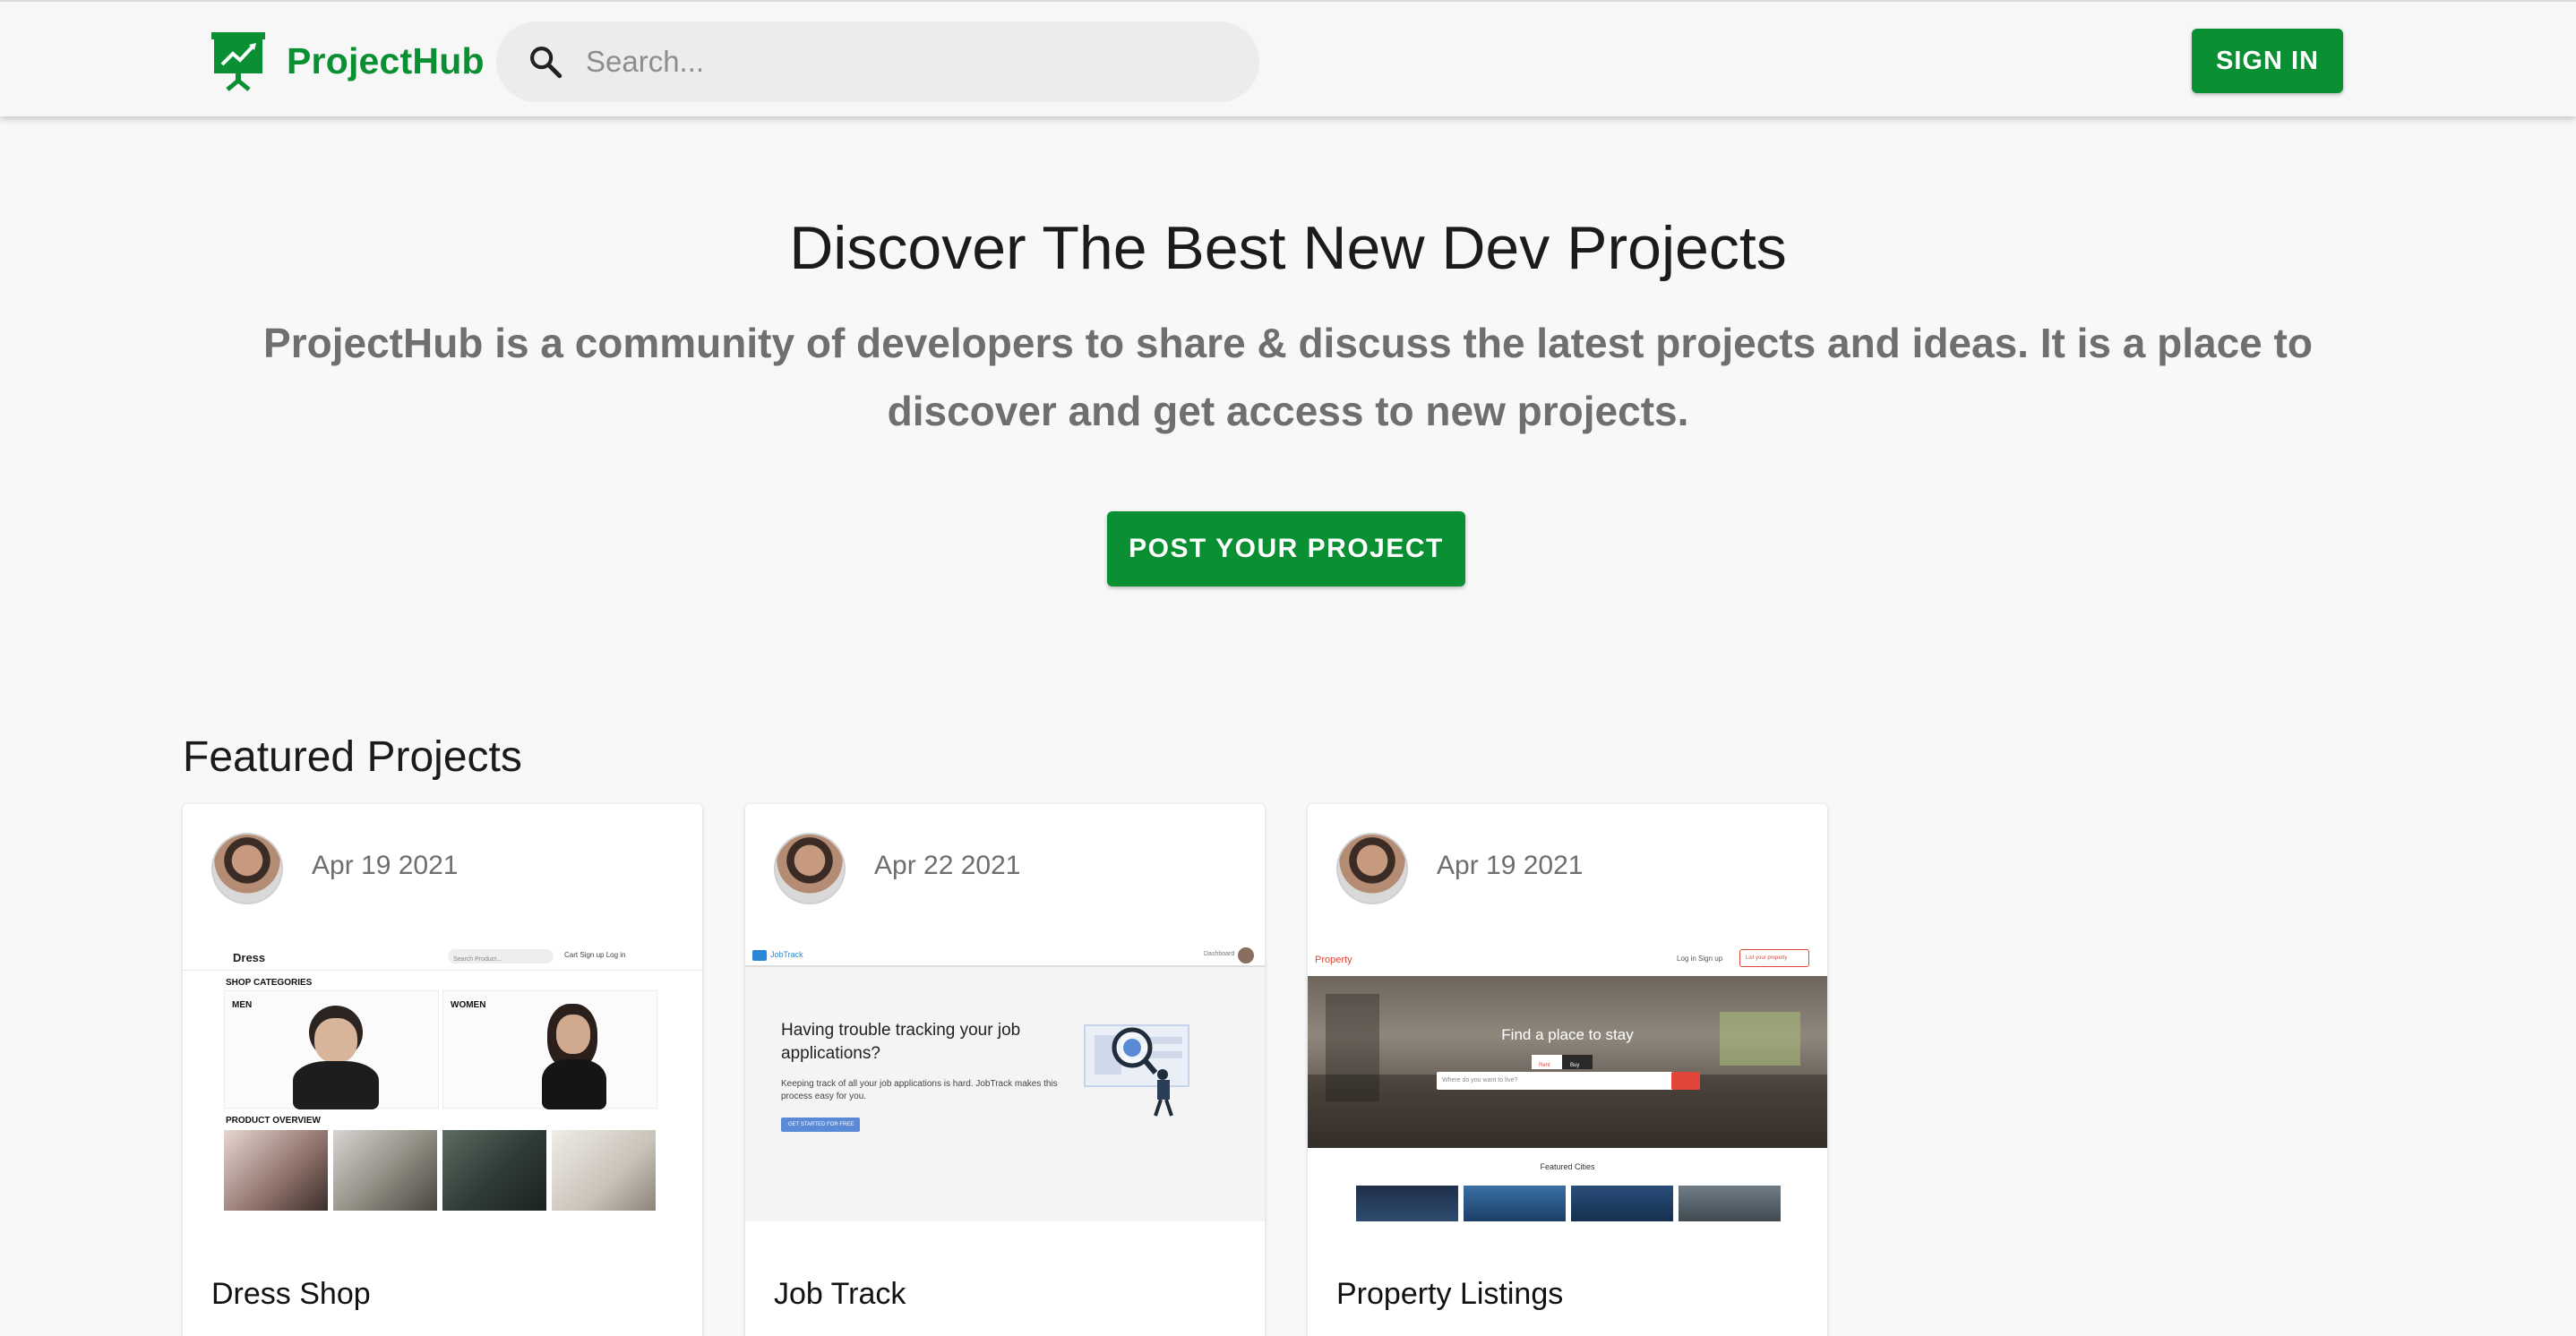  I want to click on thumb-tab-buy-label: Buy, so click(1575, 1066).